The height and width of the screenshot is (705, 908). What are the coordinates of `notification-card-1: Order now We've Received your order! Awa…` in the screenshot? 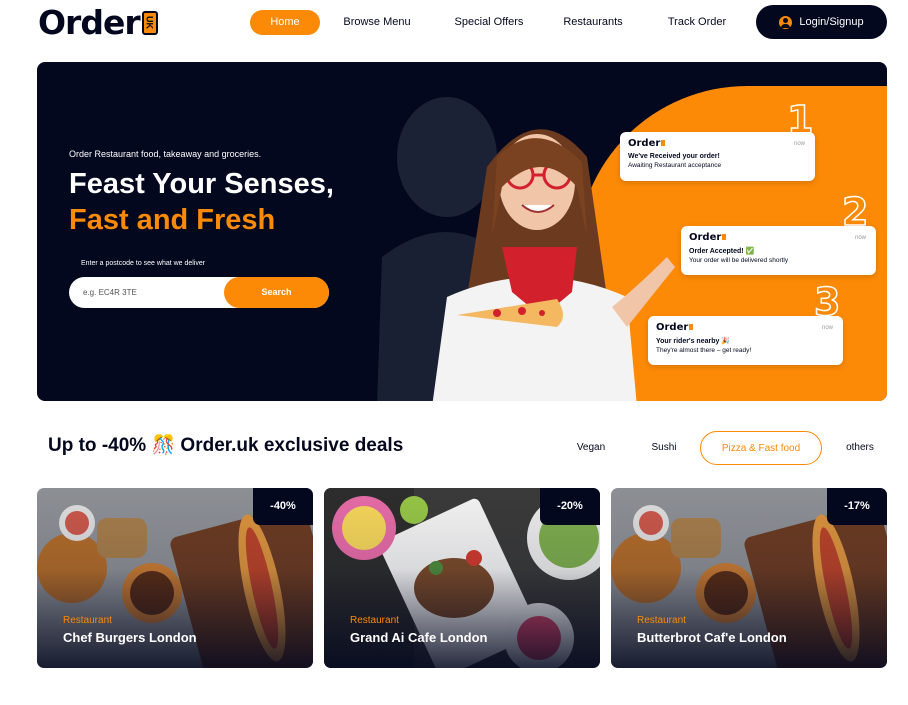 It's located at (717, 156).